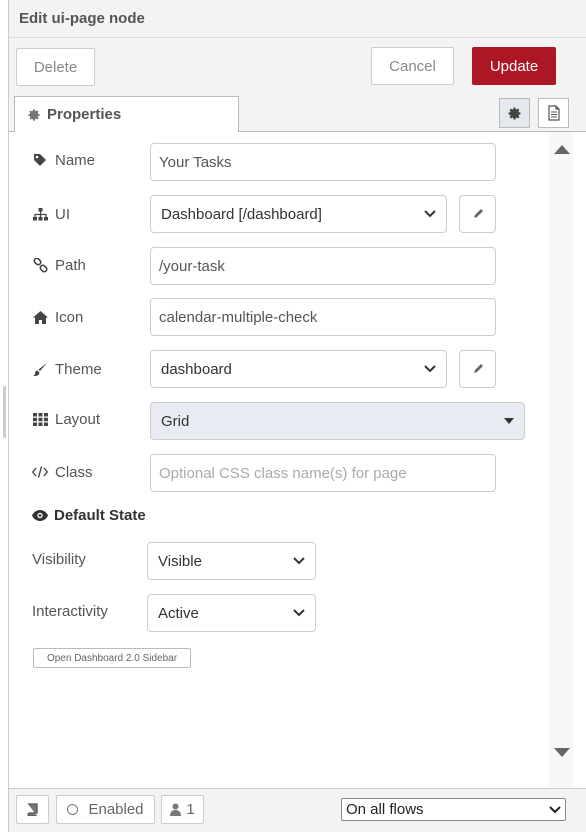  What do you see at coordinates (337, 421) in the screenshot?
I see `layout-select: Grid` at bounding box center [337, 421].